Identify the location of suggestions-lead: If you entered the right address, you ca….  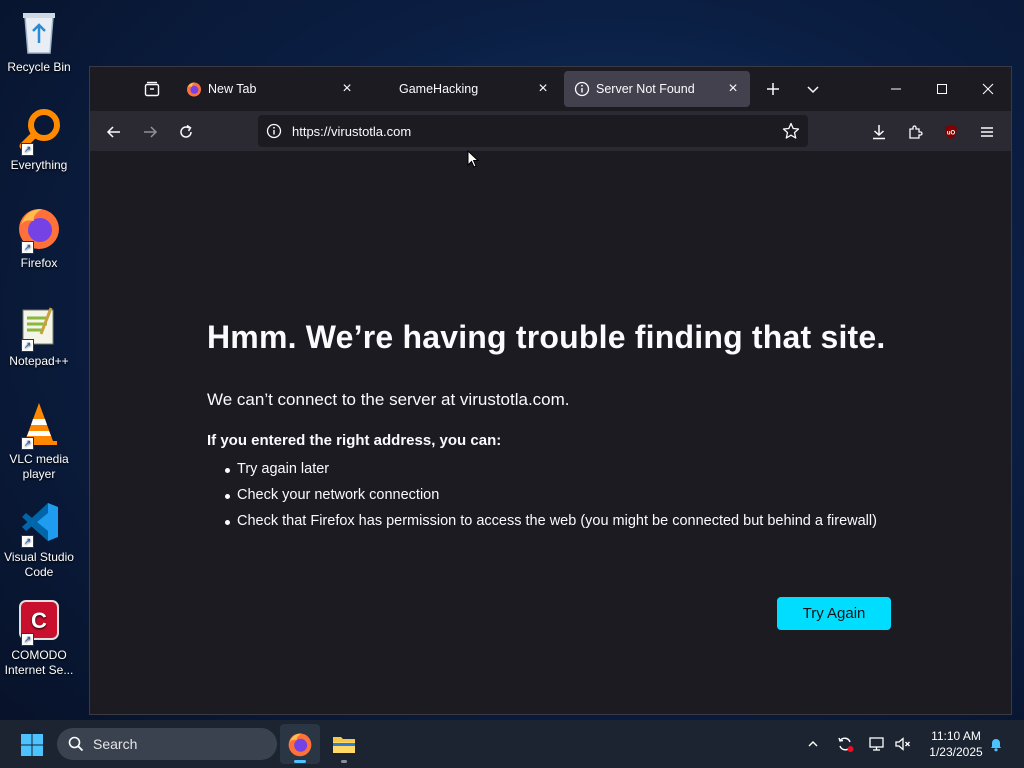
(354, 440).